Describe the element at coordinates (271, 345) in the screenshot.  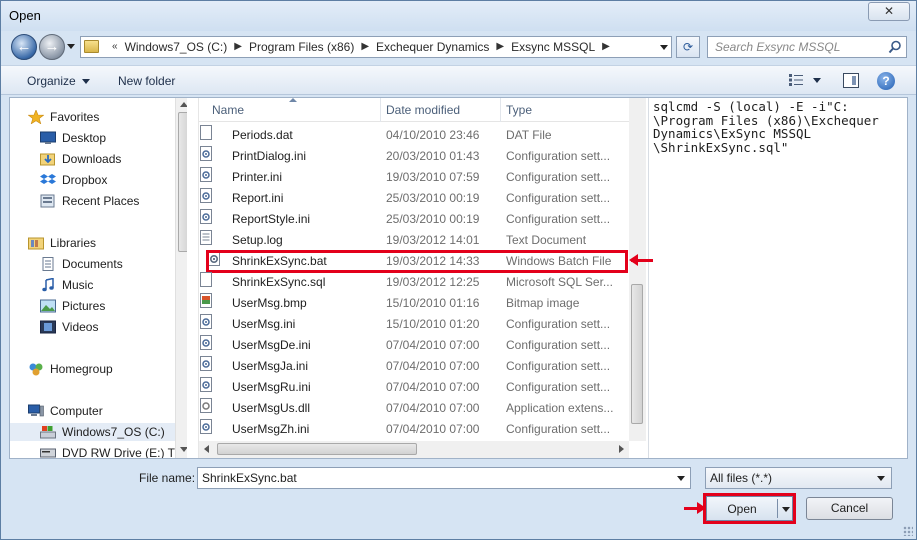
I see `file-name: UserMsgDe.ini` at that location.